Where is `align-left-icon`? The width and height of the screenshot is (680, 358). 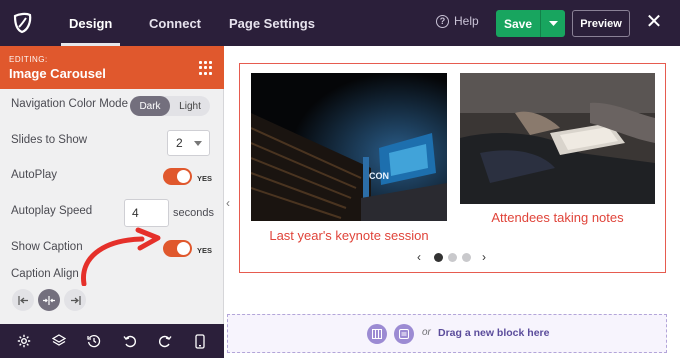 align-left-icon is located at coordinates (22, 300).